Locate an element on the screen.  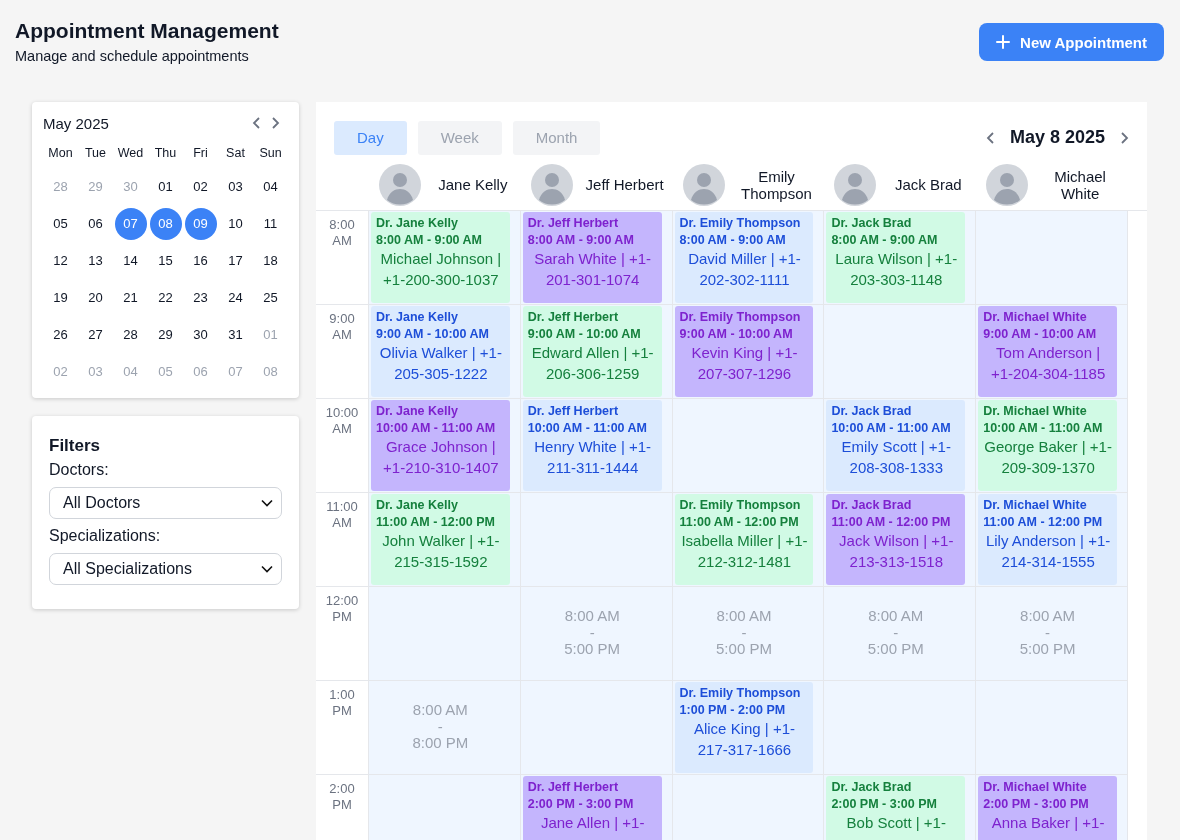
calendar-day: 09 is located at coordinates (200, 224).